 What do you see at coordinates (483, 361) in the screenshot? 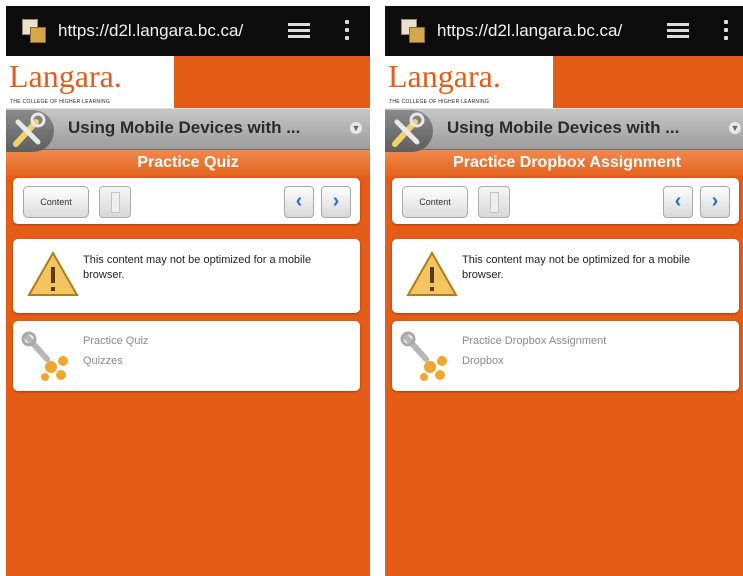
I see `item-type: Dropbox` at bounding box center [483, 361].